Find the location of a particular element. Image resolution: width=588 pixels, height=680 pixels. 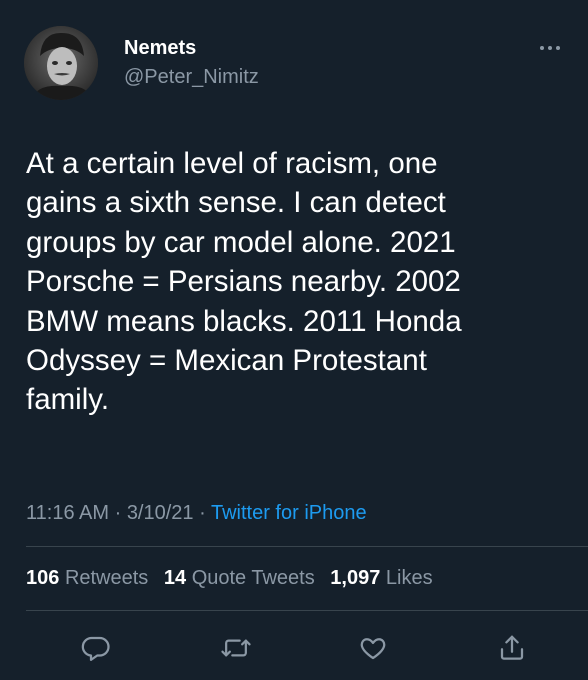

share-button is located at coordinates (512, 648).